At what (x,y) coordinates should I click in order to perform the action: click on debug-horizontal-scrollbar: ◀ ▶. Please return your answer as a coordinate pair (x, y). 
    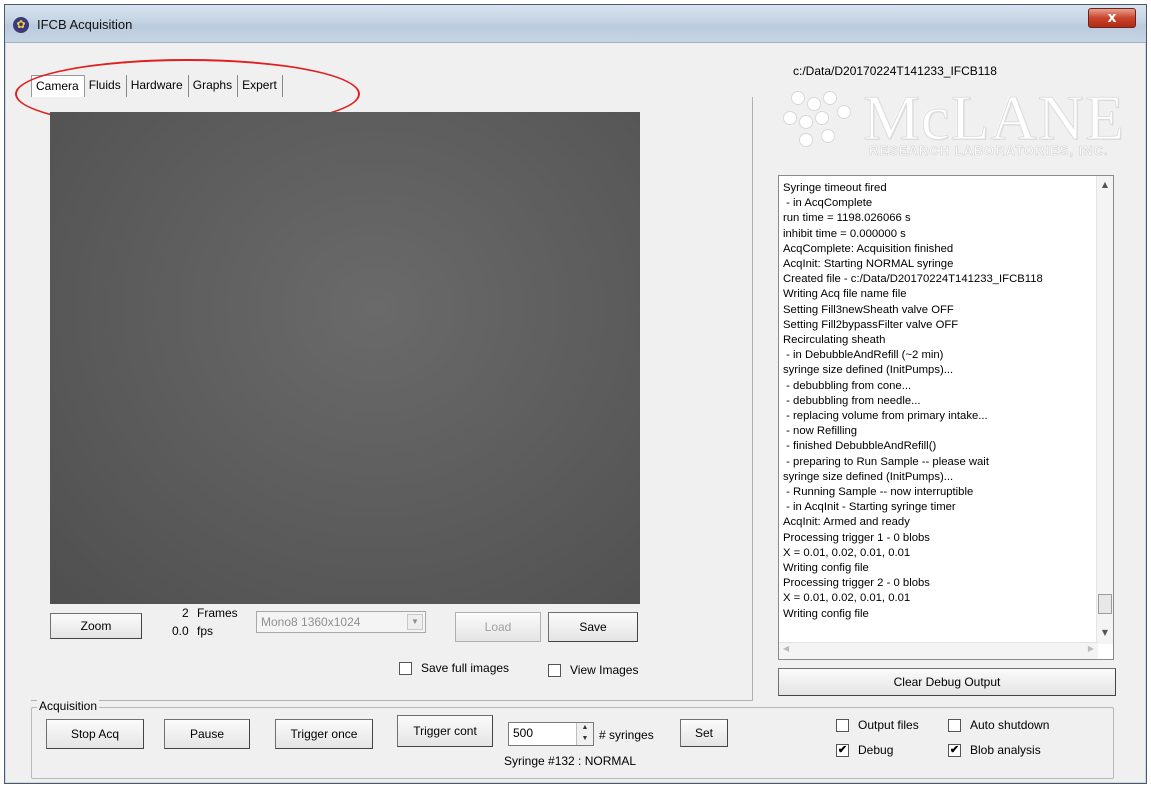
    Looking at the image, I should click on (938, 650).